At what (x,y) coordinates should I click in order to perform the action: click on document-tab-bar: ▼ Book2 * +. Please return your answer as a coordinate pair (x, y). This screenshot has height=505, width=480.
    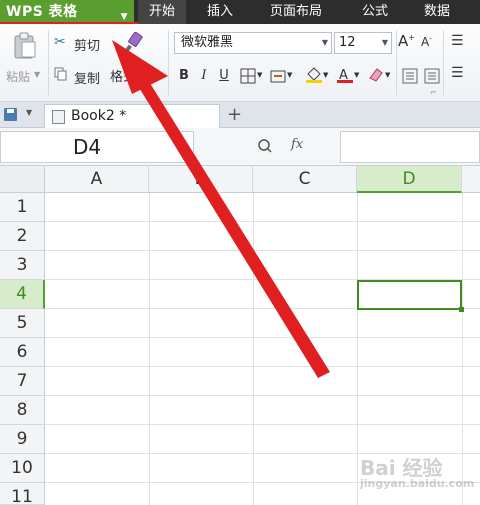
    Looking at the image, I should click on (240, 115).